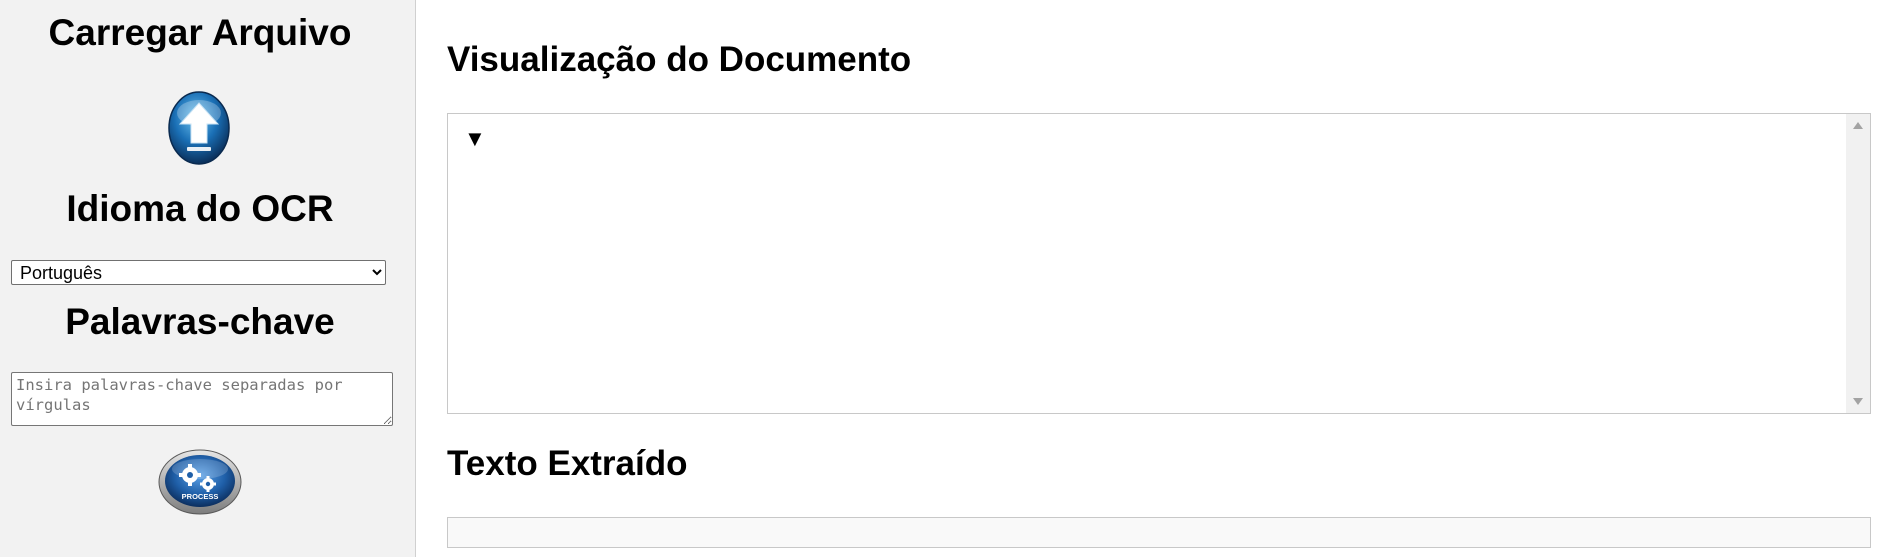 This screenshot has height=557, width=1881. I want to click on document-preview-title: Visualização do Documento, so click(679, 59).